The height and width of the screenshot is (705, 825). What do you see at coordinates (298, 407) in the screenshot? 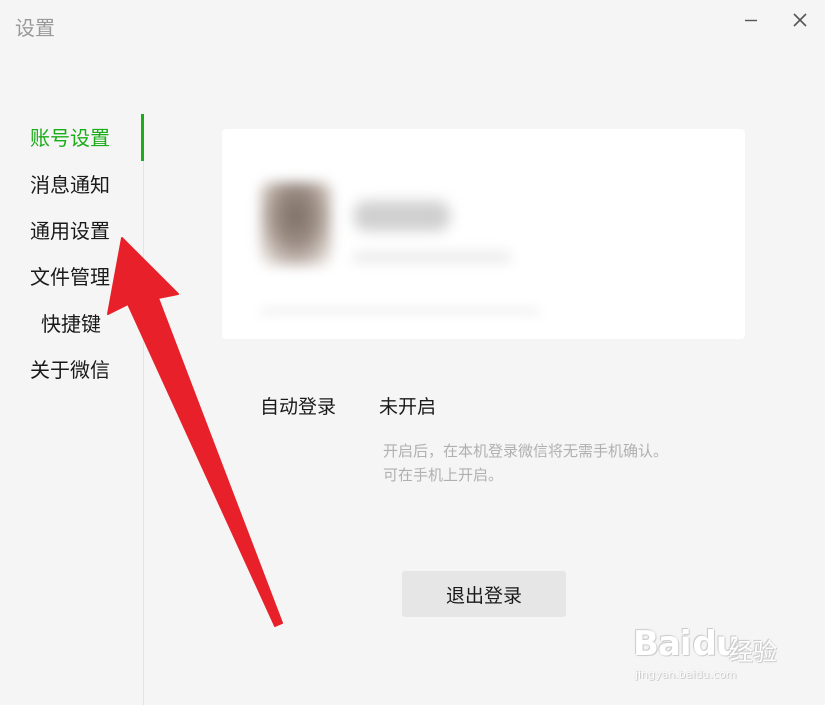
I see `auto-login-label: 自动登录` at bounding box center [298, 407].